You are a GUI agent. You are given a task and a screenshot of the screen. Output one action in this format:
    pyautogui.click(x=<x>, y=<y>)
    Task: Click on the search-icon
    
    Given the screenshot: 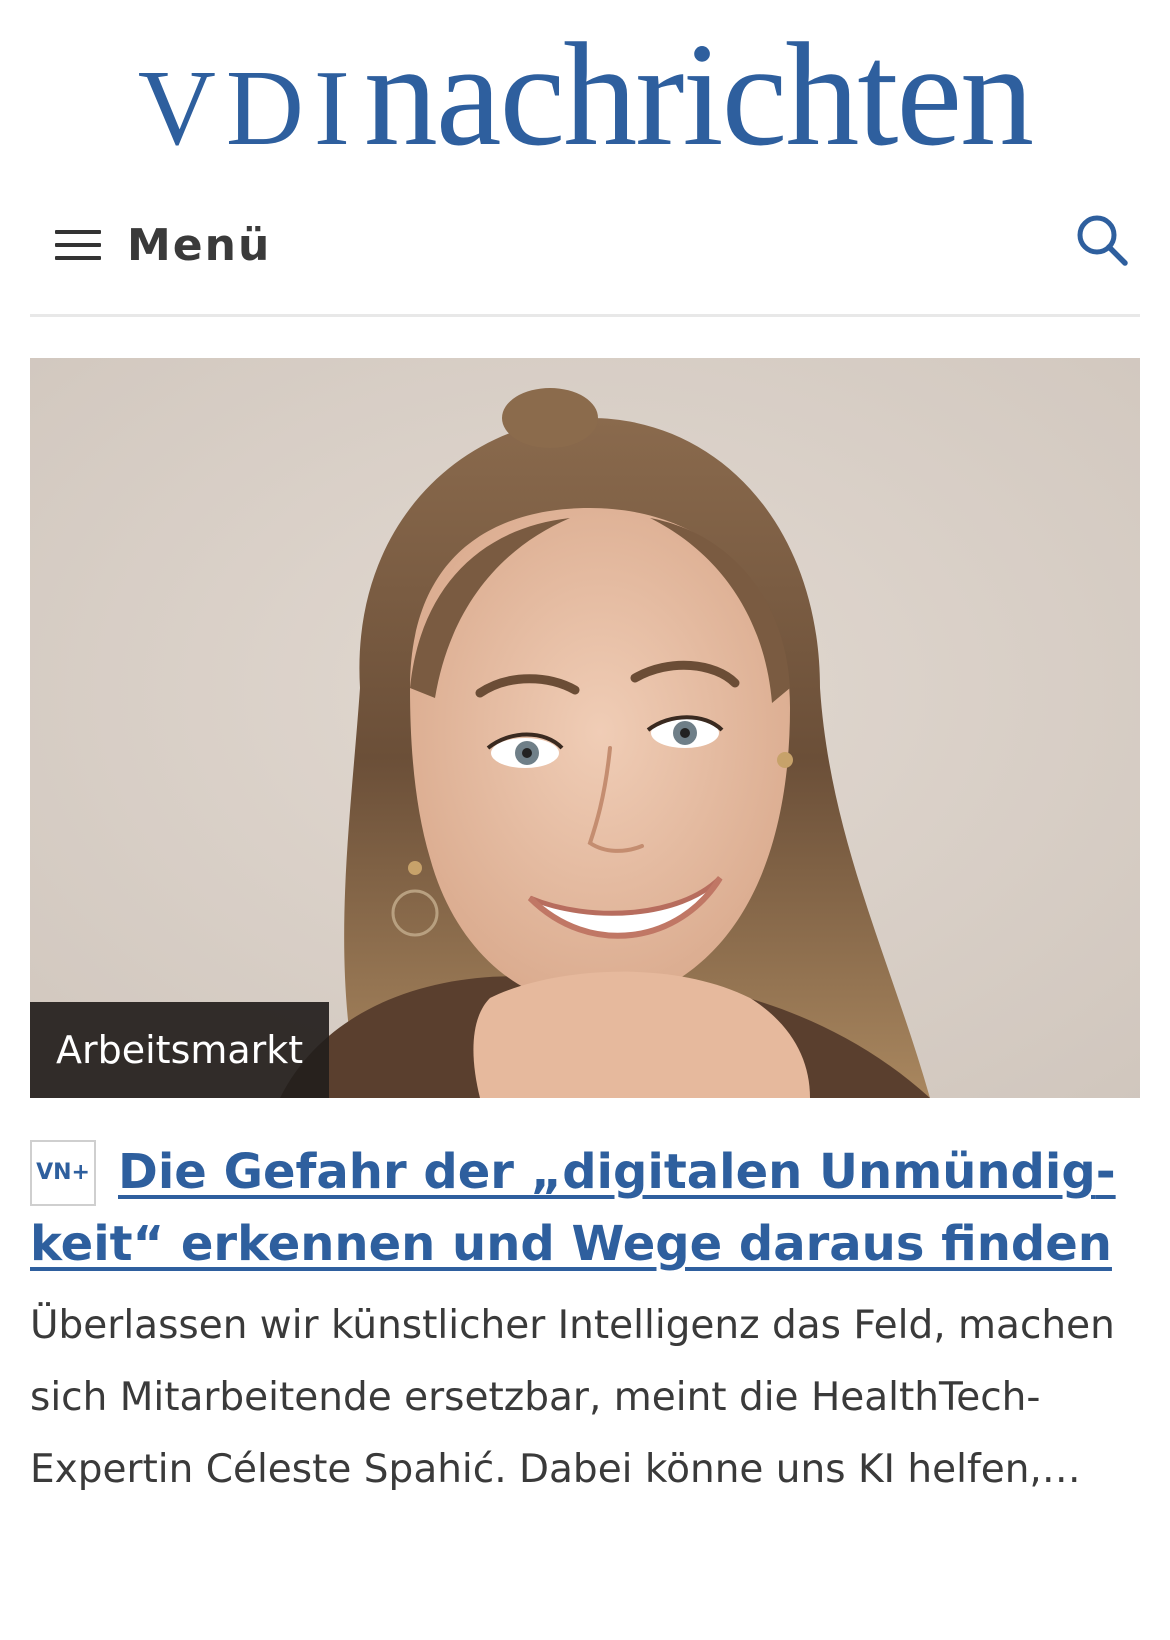 What is the action you would take?
    pyautogui.click(x=1102, y=240)
    